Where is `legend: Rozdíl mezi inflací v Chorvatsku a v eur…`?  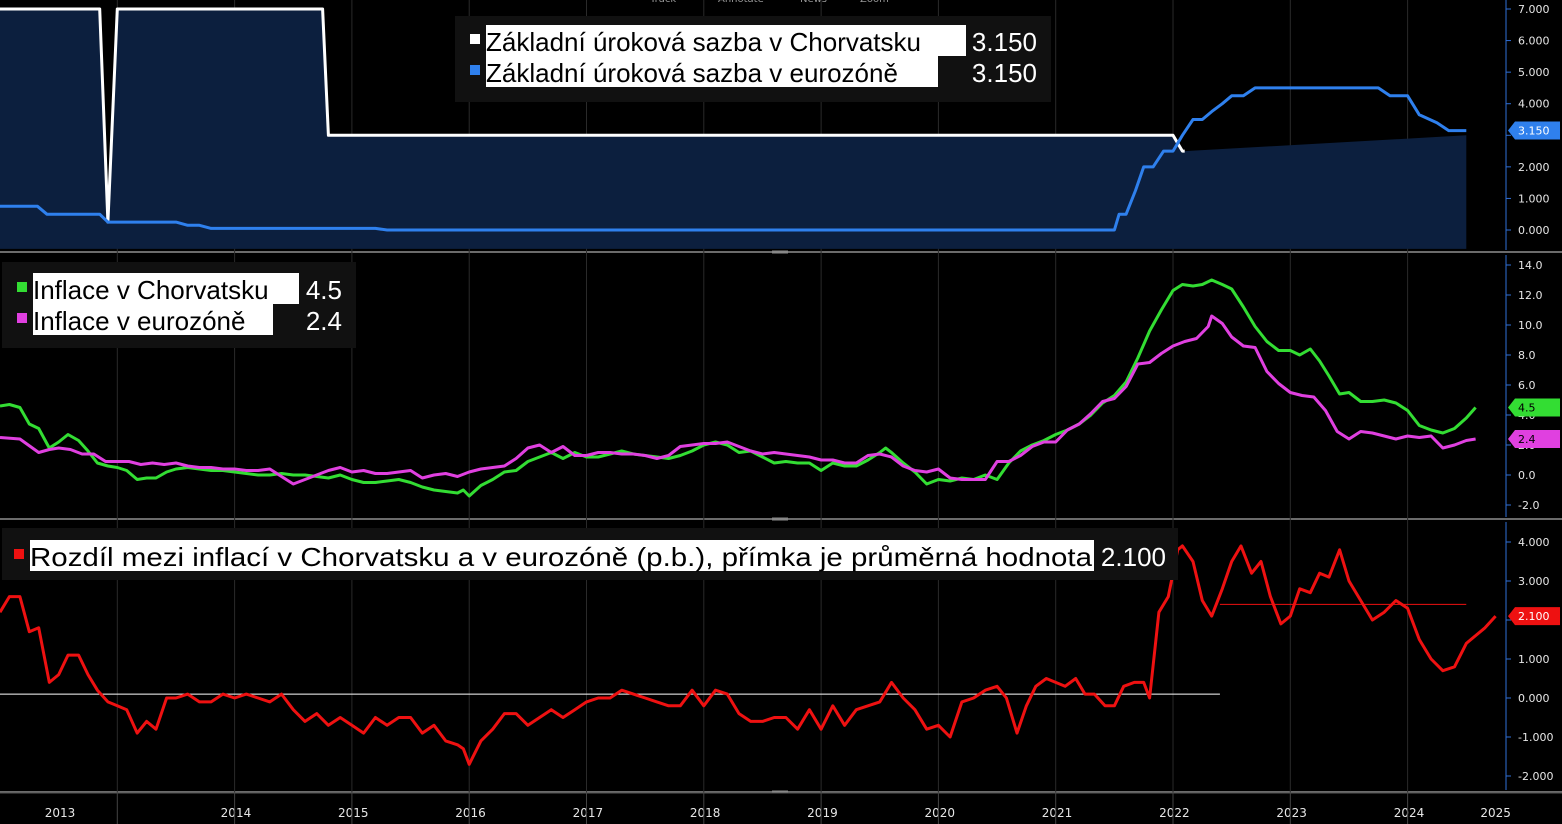
legend: Rozdíl mezi inflací v Chorvatsku a v eur… is located at coordinates (590, 554).